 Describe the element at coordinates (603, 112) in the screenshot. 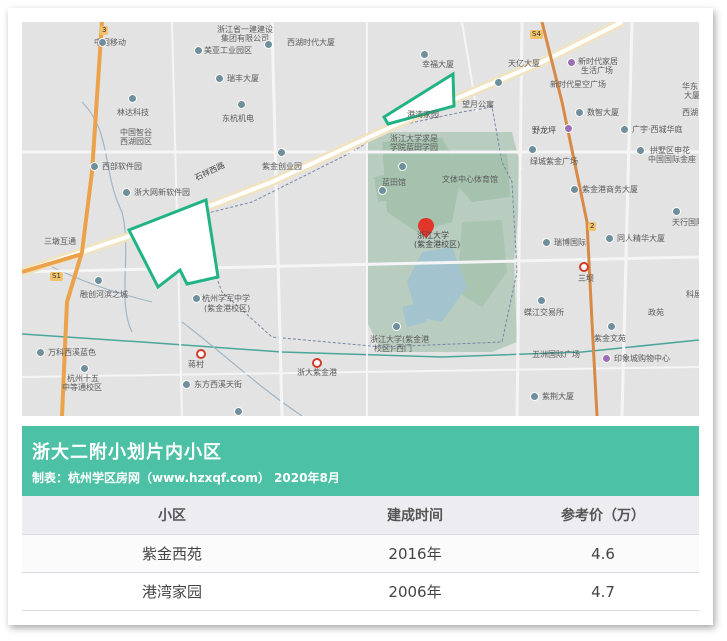

I see `map-label: 数智大厦` at that location.